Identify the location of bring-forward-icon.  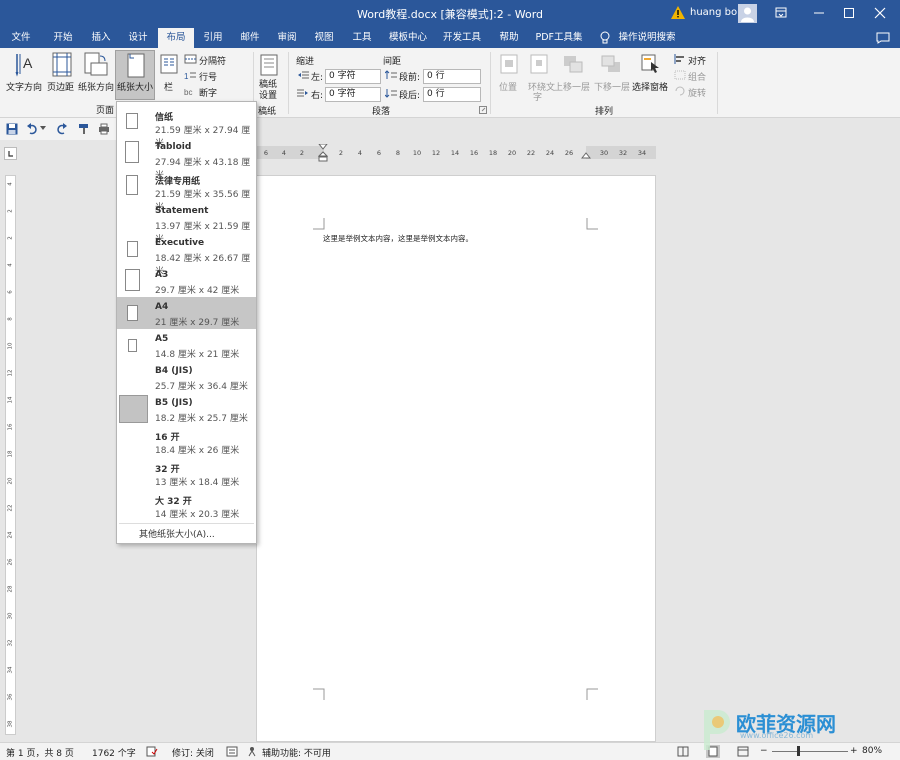
(573, 64).